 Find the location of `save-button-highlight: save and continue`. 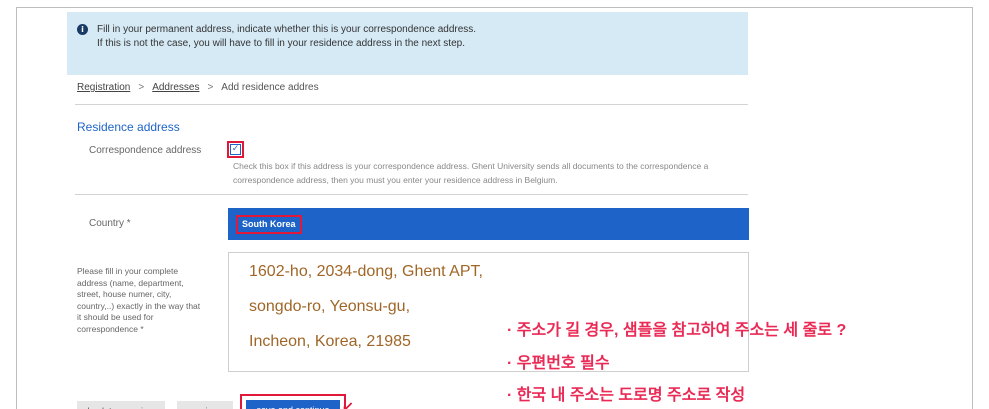

save-button-highlight: save and continue is located at coordinates (293, 401).